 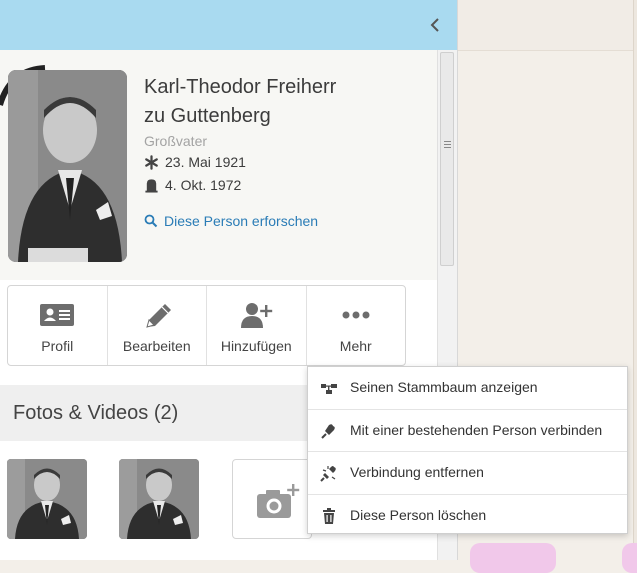 What do you see at coordinates (151, 185) in the screenshot?
I see `gravestone-icon` at bounding box center [151, 185].